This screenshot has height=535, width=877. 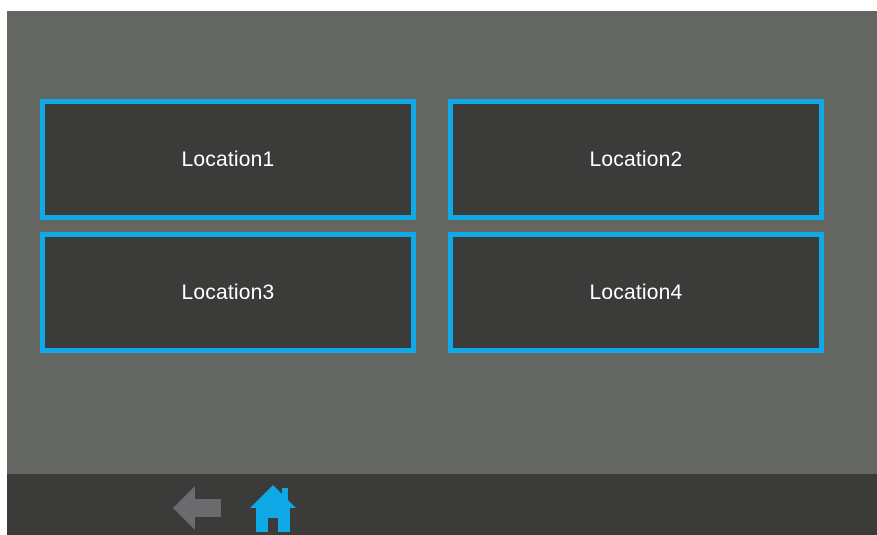 What do you see at coordinates (636, 292) in the screenshot?
I see `location-button-4: Location4` at bounding box center [636, 292].